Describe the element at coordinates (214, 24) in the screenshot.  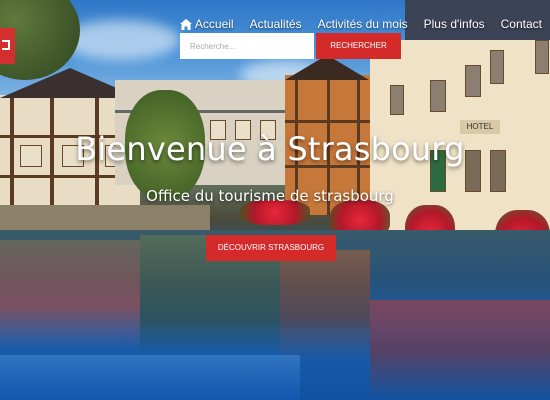
I see `nav-item-label: Accueil` at that location.